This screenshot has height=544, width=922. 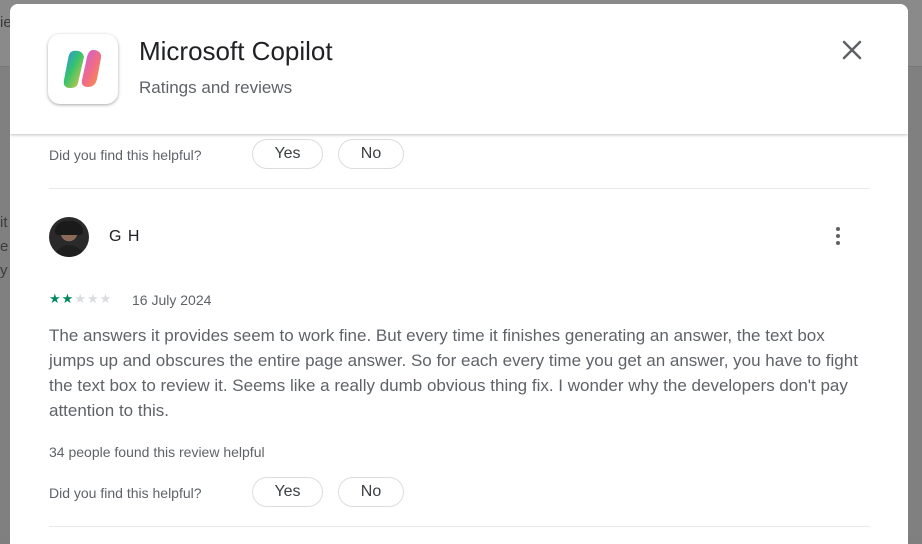 What do you see at coordinates (838, 229) in the screenshot?
I see `more-vert-icon` at bounding box center [838, 229].